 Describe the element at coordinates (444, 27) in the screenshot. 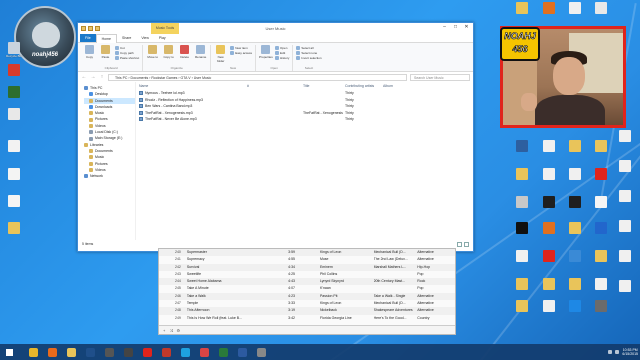

I see `minimize-button: –` at that location.